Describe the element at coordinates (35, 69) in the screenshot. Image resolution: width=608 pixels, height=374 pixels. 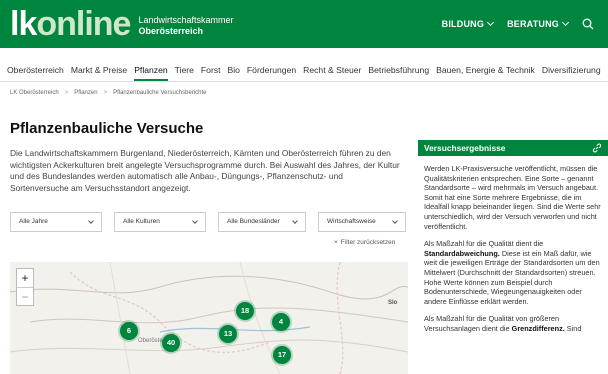
I see `cat-oberoesterreich: Oberösterreich` at that location.